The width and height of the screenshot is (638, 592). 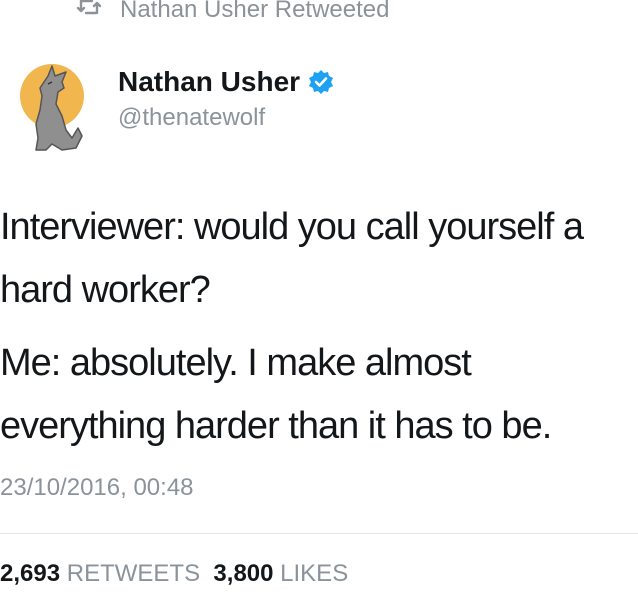 I want to click on retweet-icon, so click(x=89, y=12).